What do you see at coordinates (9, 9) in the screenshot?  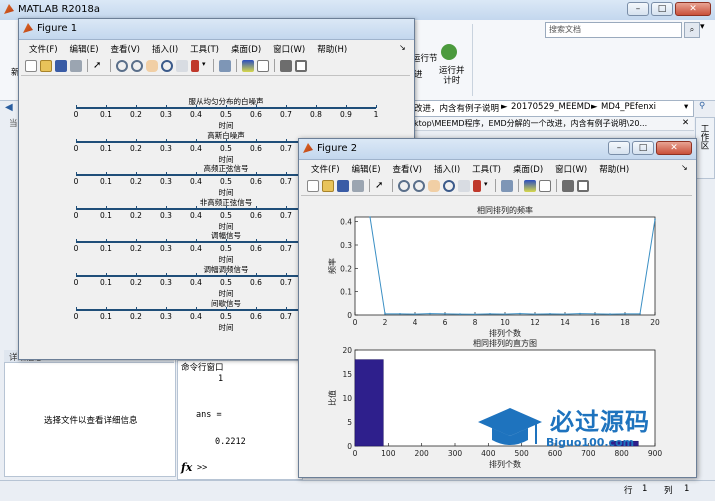 I see `matlab-logo-icon` at bounding box center [9, 9].